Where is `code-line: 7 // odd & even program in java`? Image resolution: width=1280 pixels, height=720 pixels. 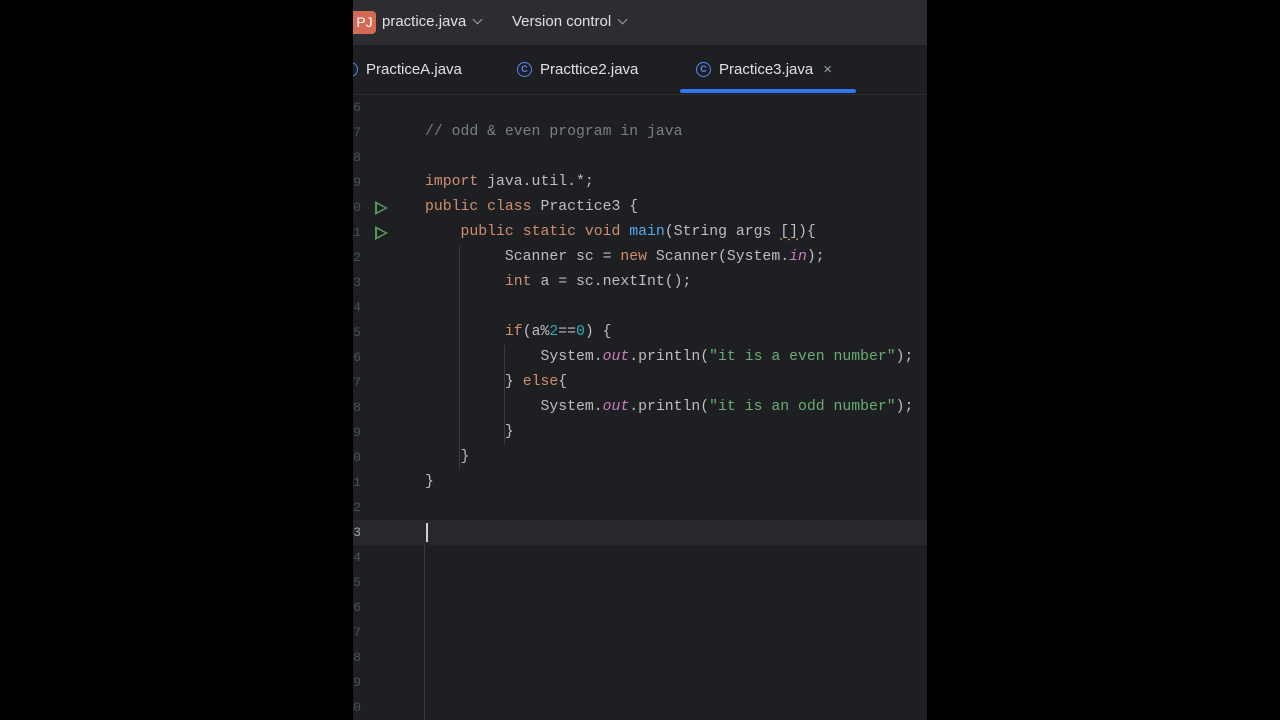 code-line: 7 // odd & even program in java is located at coordinates (640, 132).